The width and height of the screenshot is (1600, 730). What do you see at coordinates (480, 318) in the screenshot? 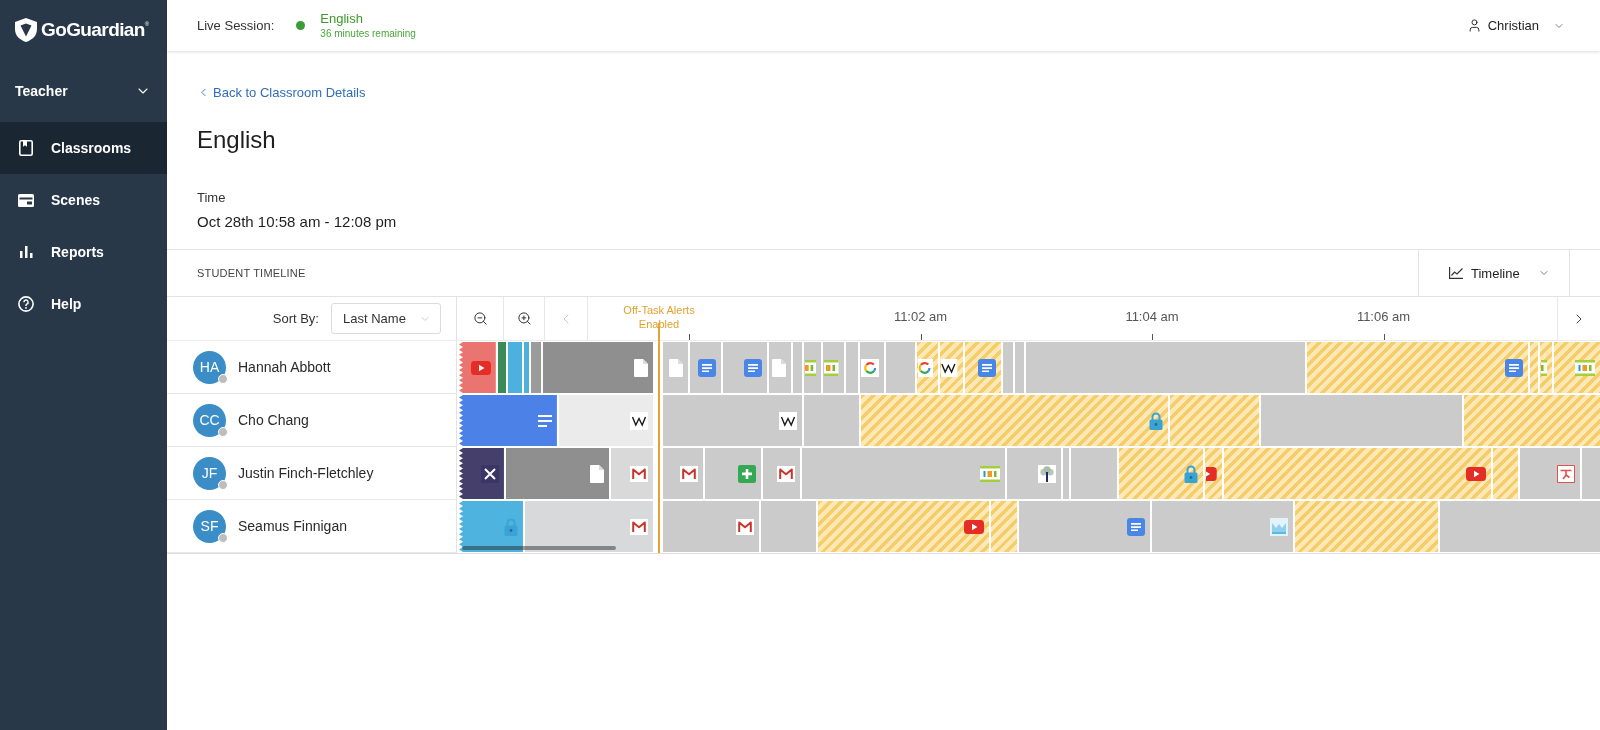
I see `zoom-out-icon` at bounding box center [480, 318].